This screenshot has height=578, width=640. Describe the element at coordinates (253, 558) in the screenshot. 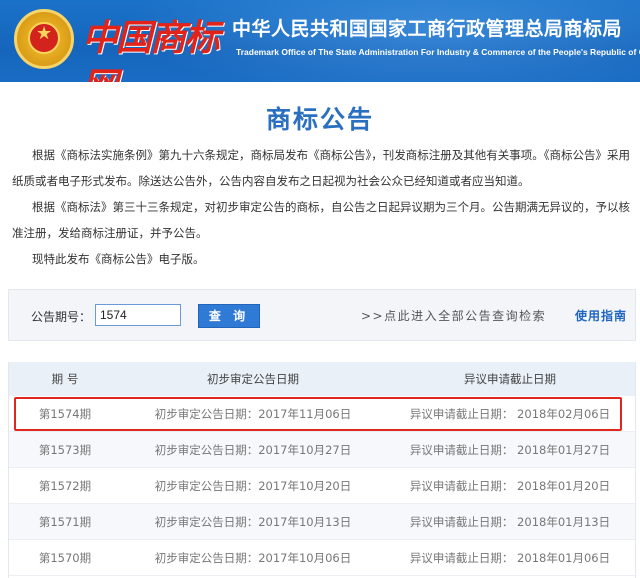

I see `prelim-date-cell: 初步审定公告日期：2017年10月06日` at that location.